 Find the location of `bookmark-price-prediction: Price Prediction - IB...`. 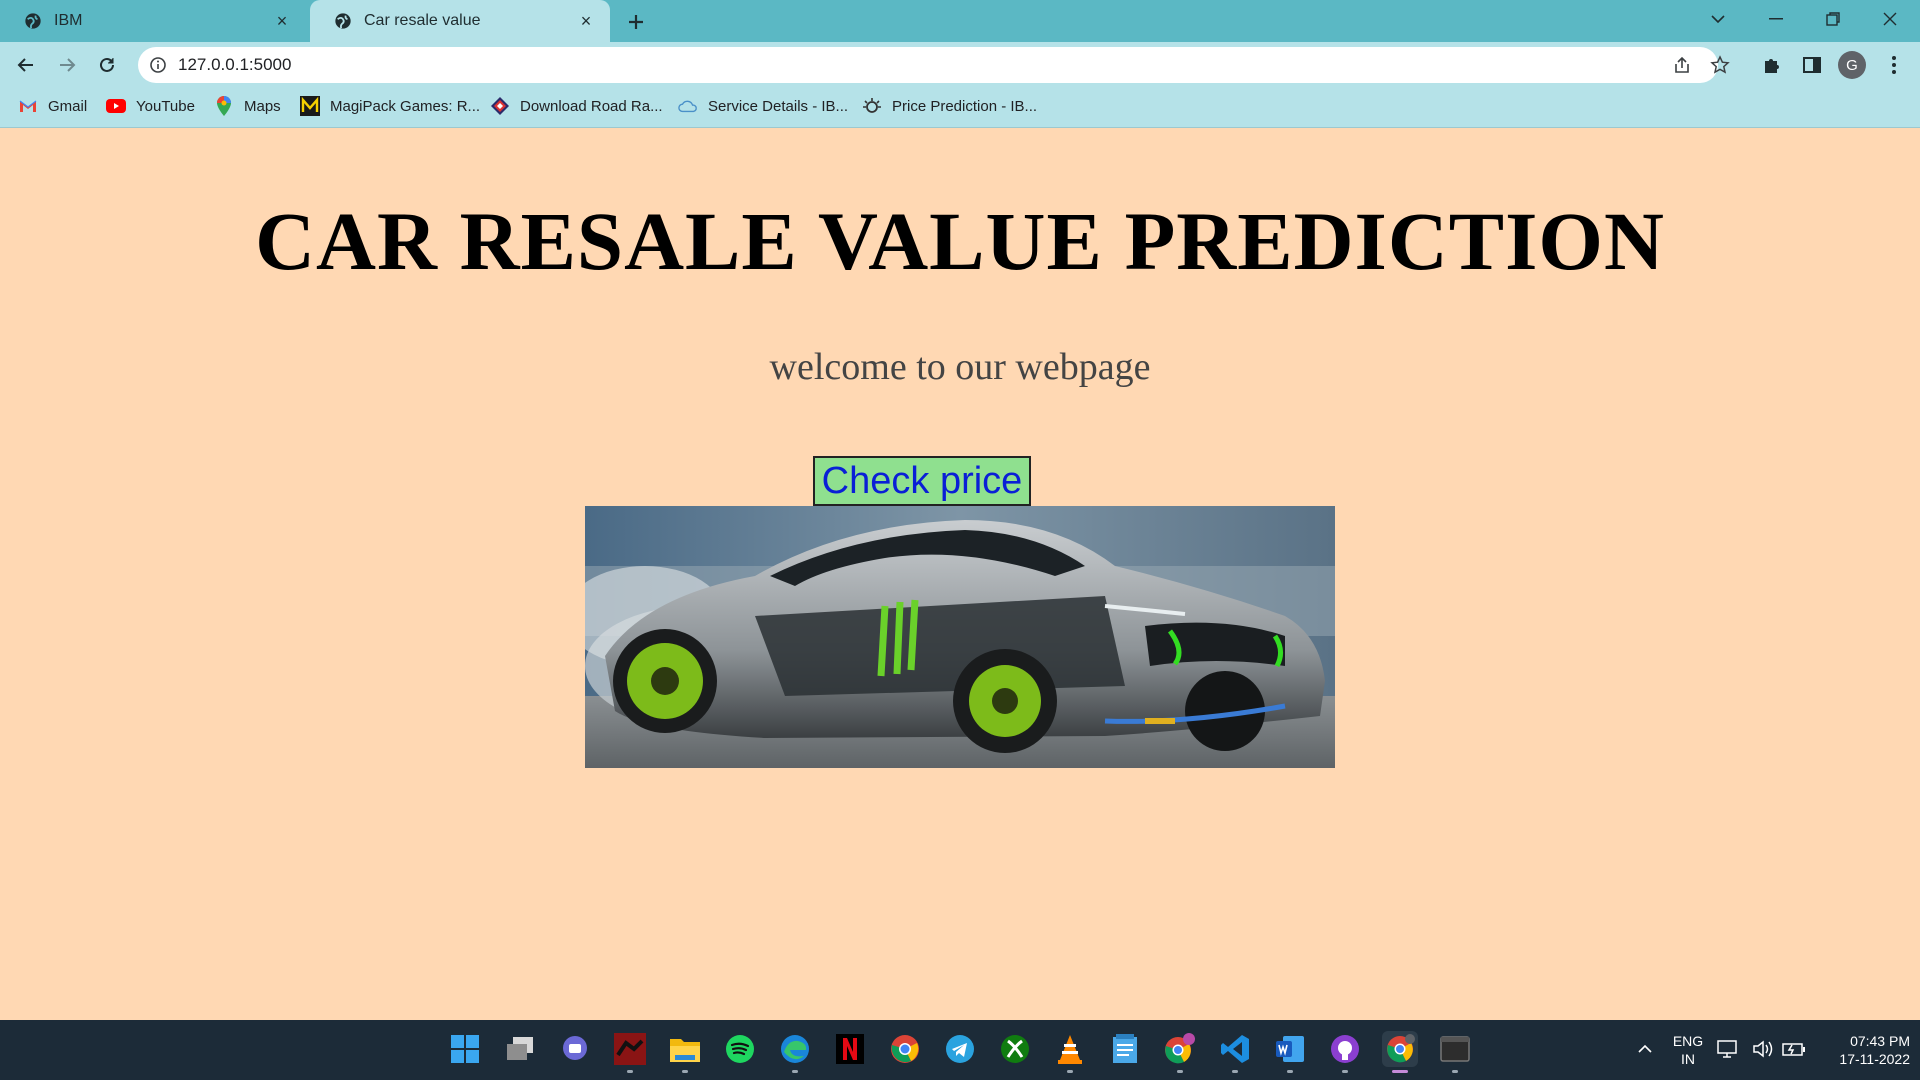

bookmark-price-prediction: Price Prediction - IB... is located at coordinates (949, 106).